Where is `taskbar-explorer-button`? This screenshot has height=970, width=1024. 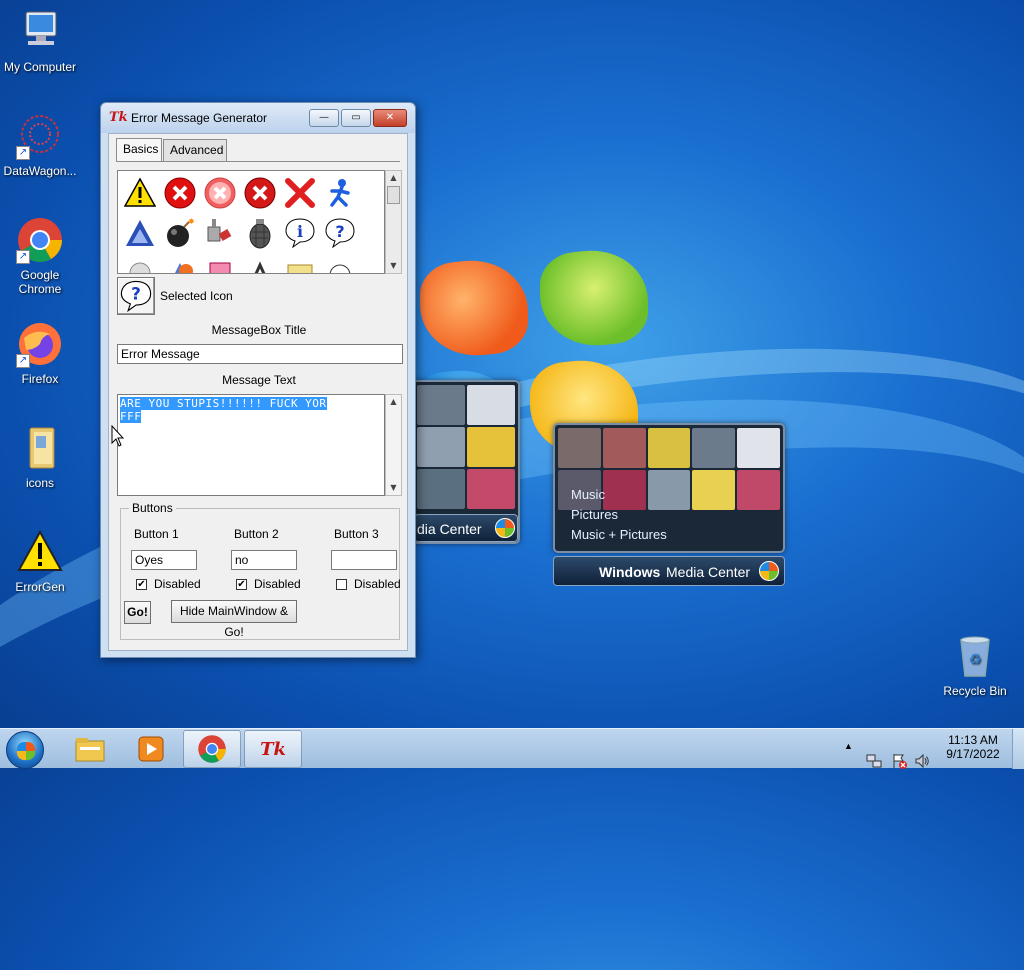
taskbar-explorer-button is located at coordinates (90, 749).